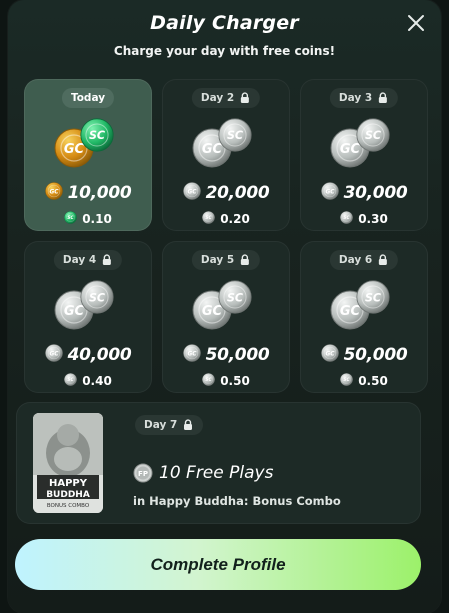 This screenshot has width=449, height=613. I want to click on modal-subtitle: Charge your day with free coins!, so click(224, 51).